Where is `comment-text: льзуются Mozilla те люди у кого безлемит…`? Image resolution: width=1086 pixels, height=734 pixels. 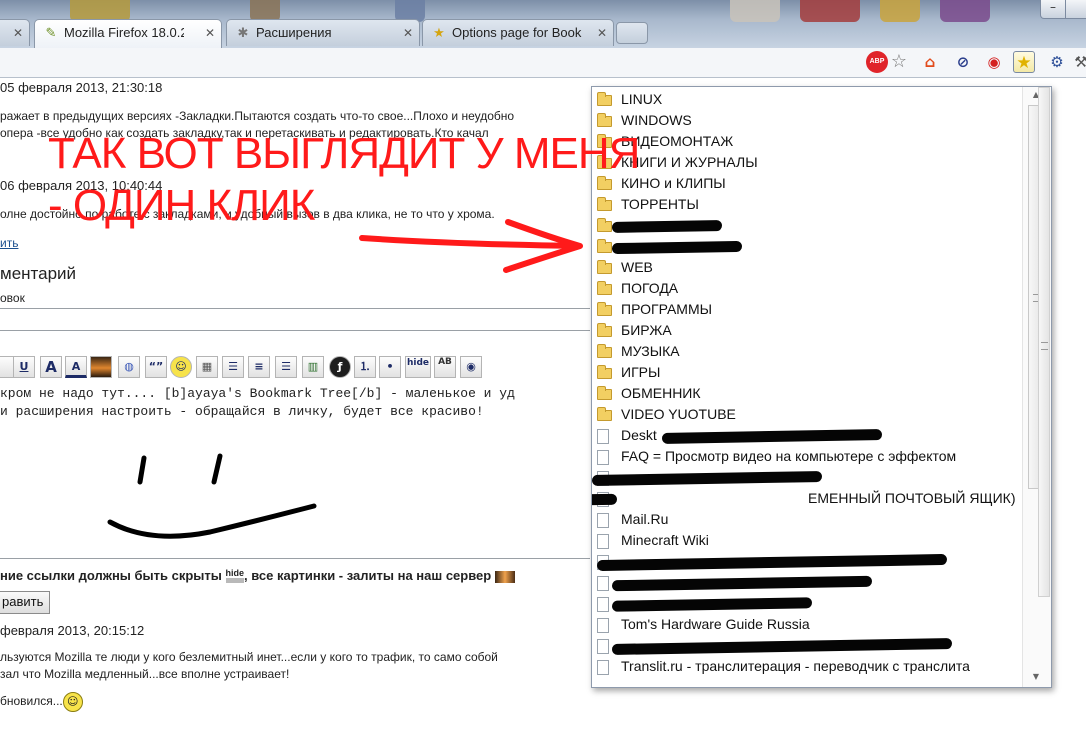
comment-text: льзуются Mozilla те люди у кого безлемит… is located at coordinates (249, 657).